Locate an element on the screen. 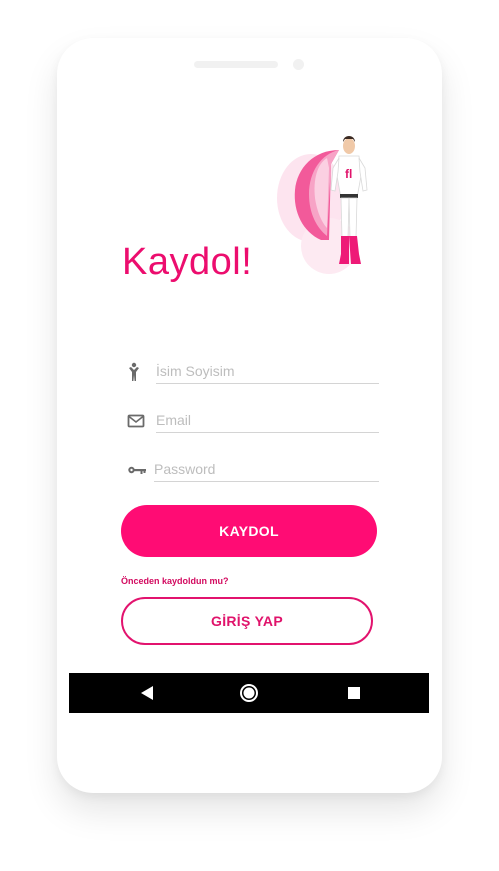 The width and height of the screenshot is (499, 871). envelope-icon is located at coordinates (136, 421).